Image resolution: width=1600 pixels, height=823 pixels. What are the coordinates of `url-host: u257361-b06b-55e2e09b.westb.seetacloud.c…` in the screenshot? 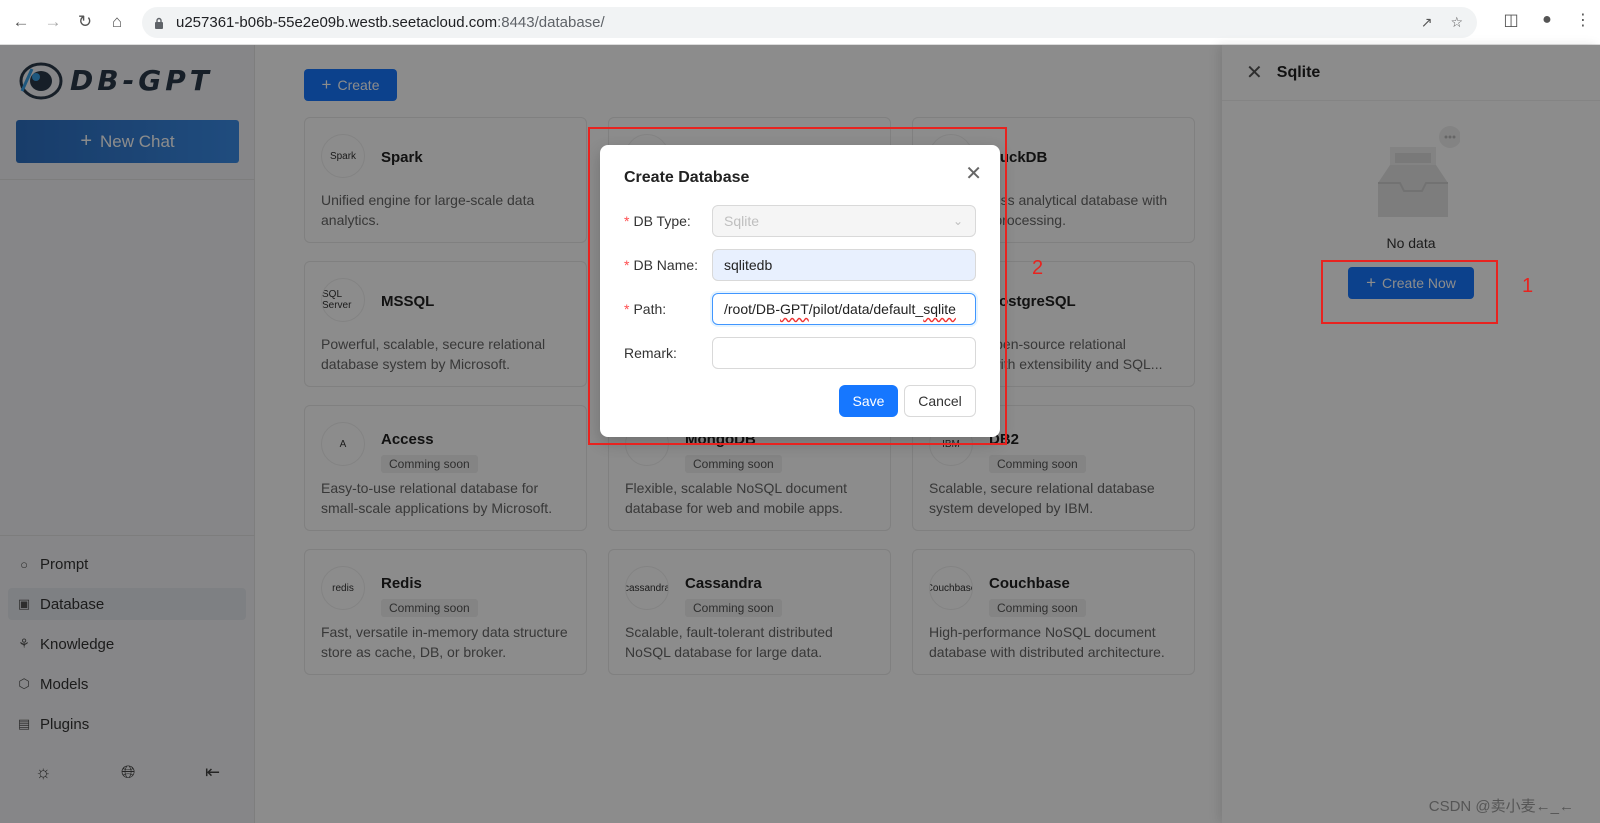 It's located at (337, 22).